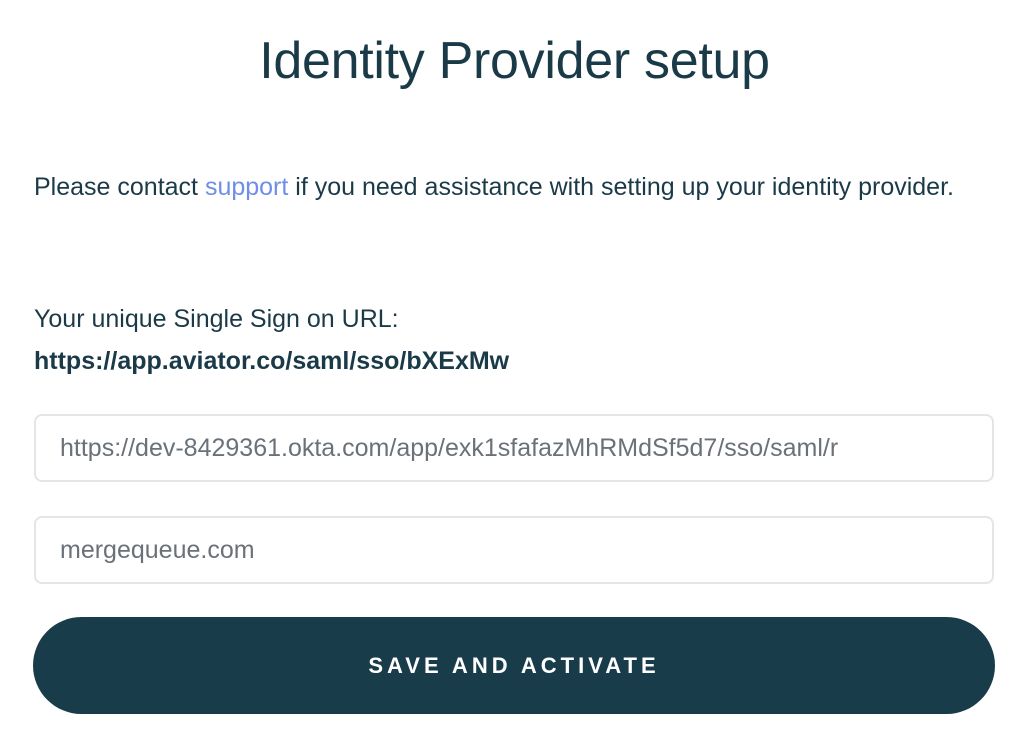 Image resolution: width=1032 pixels, height=750 pixels. I want to click on help-text-prefix: Please contact, so click(119, 187).